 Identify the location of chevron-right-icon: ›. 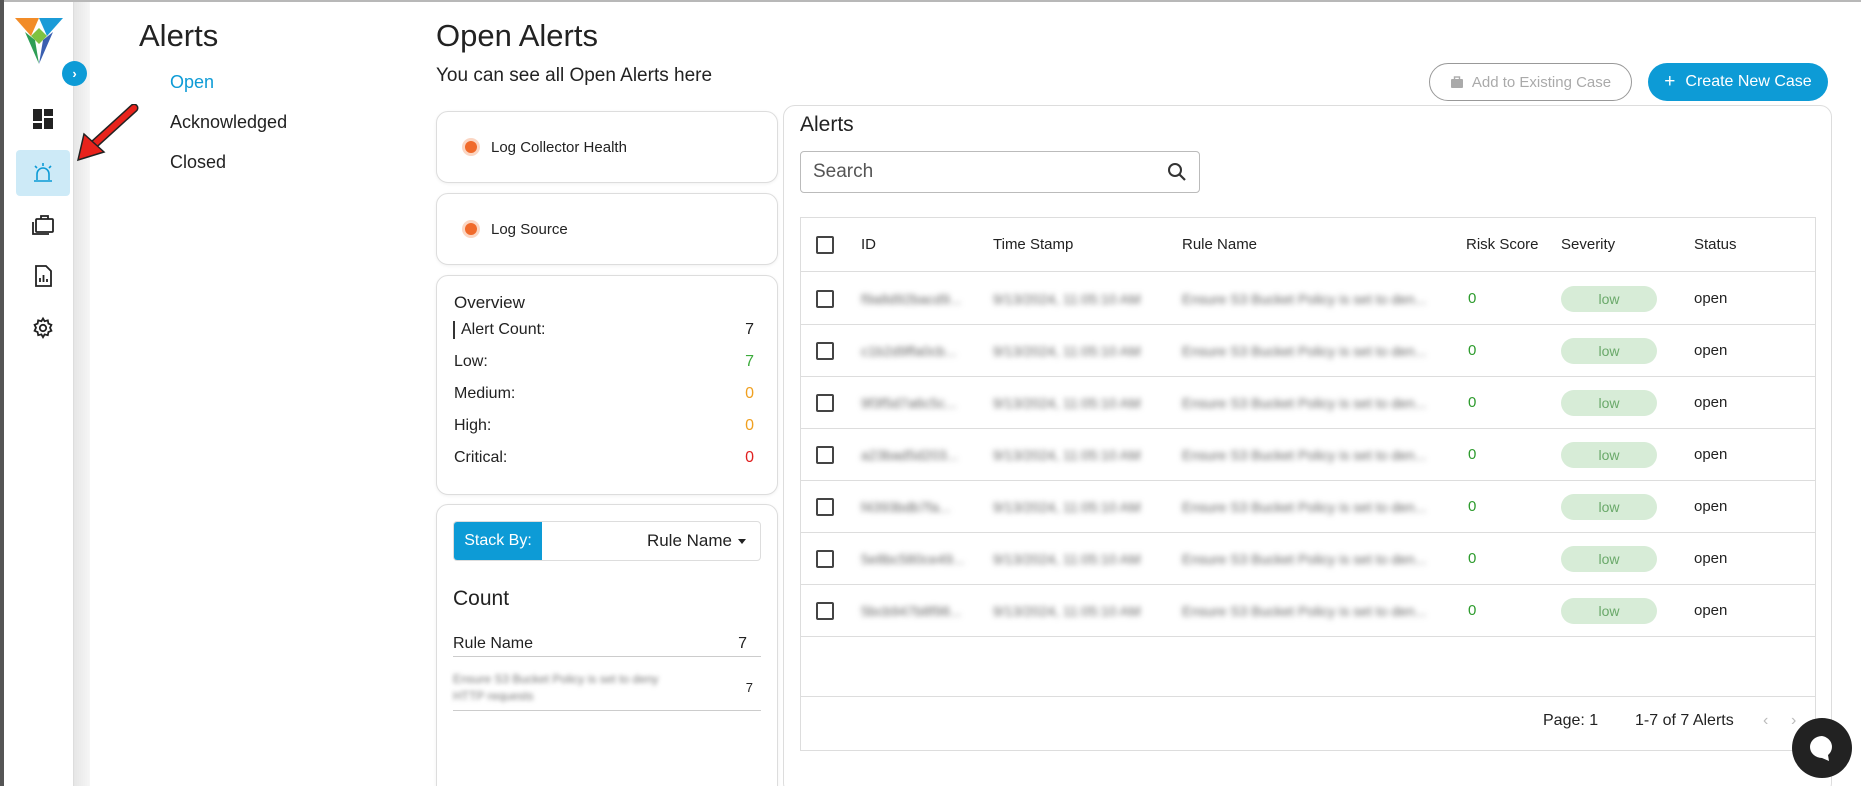
(74, 73).